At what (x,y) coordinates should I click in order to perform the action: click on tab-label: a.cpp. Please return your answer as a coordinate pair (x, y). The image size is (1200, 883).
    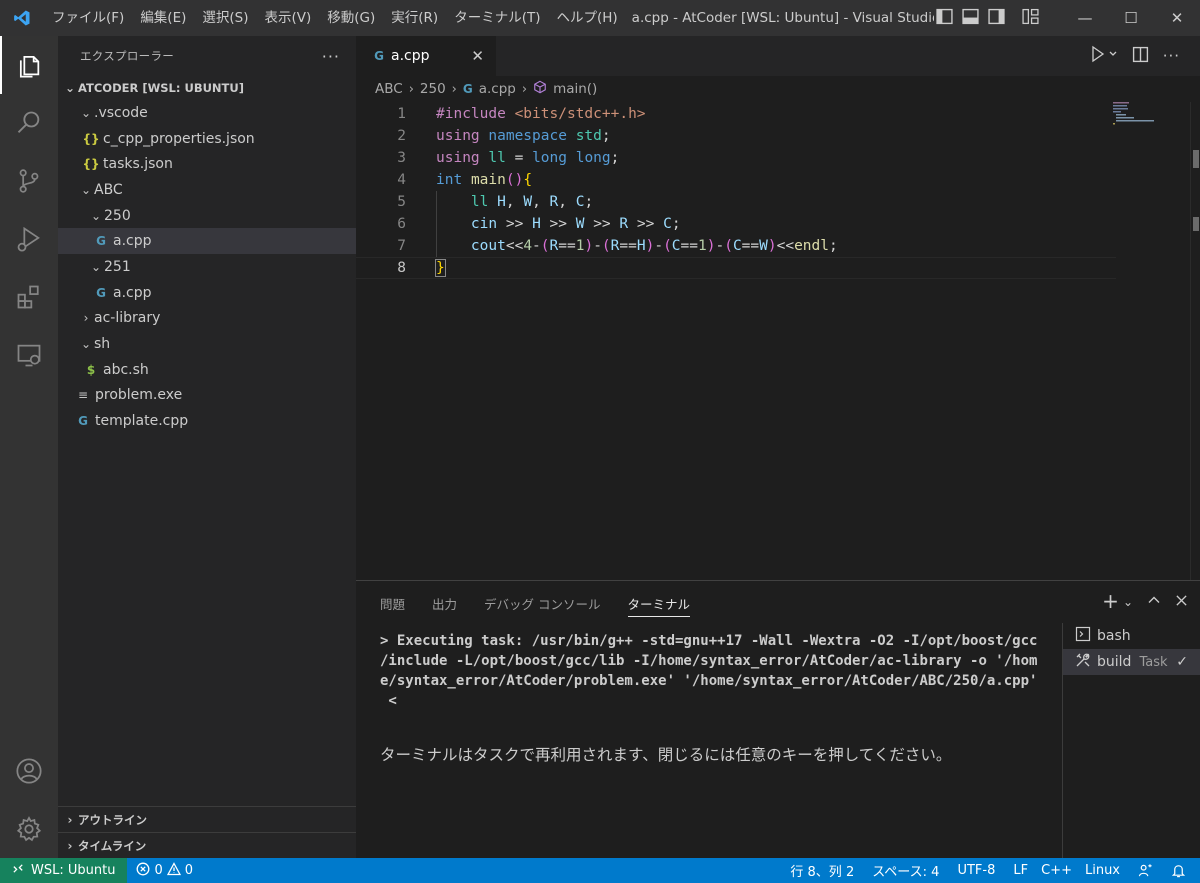
    Looking at the image, I should click on (410, 56).